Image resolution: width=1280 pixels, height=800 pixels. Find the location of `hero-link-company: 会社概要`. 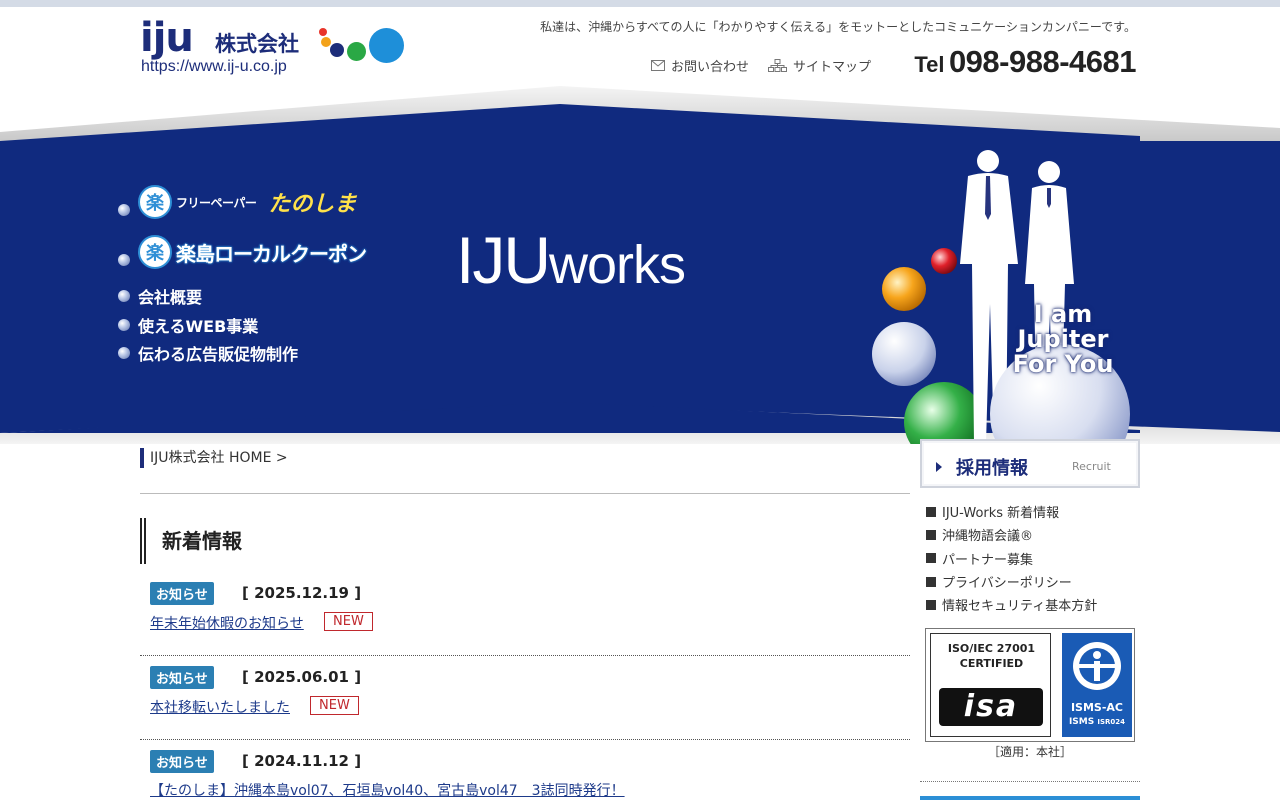

hero-link-company: 会社概要 is located at coordinates (160, 296).